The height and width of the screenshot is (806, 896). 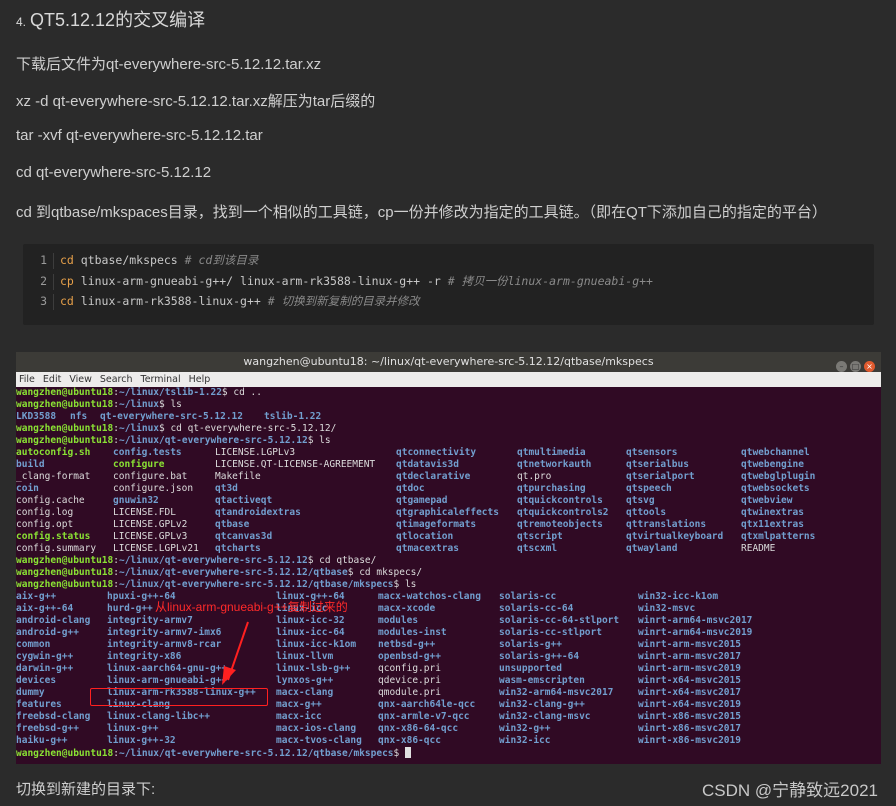 I want to click on annotation-arrow, so click(x=235, y=653).